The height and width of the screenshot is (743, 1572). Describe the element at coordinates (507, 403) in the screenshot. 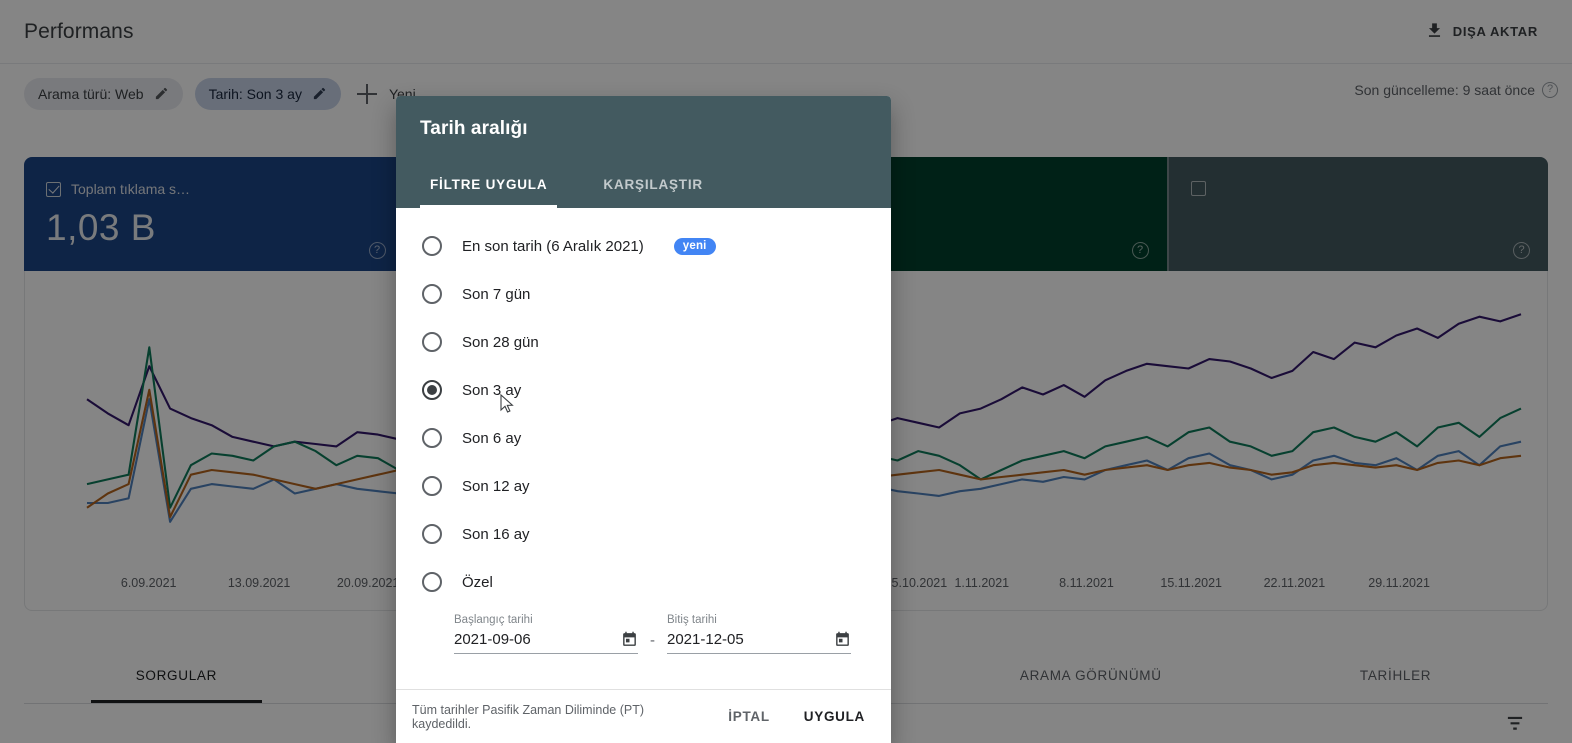

I see `mouse-cursor` at that location.